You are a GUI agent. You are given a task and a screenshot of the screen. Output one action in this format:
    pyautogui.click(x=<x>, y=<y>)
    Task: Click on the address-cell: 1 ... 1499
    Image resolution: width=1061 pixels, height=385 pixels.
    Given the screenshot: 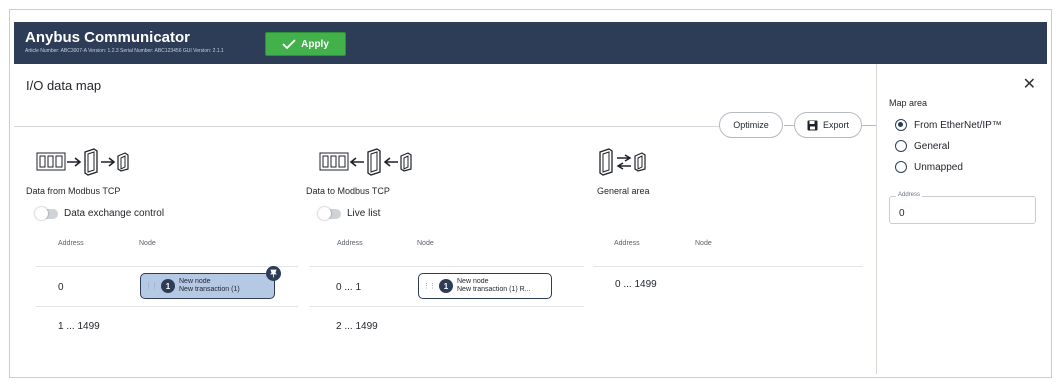 What is the action you would take?
    pyautogui.click(x=79, y=326)
    